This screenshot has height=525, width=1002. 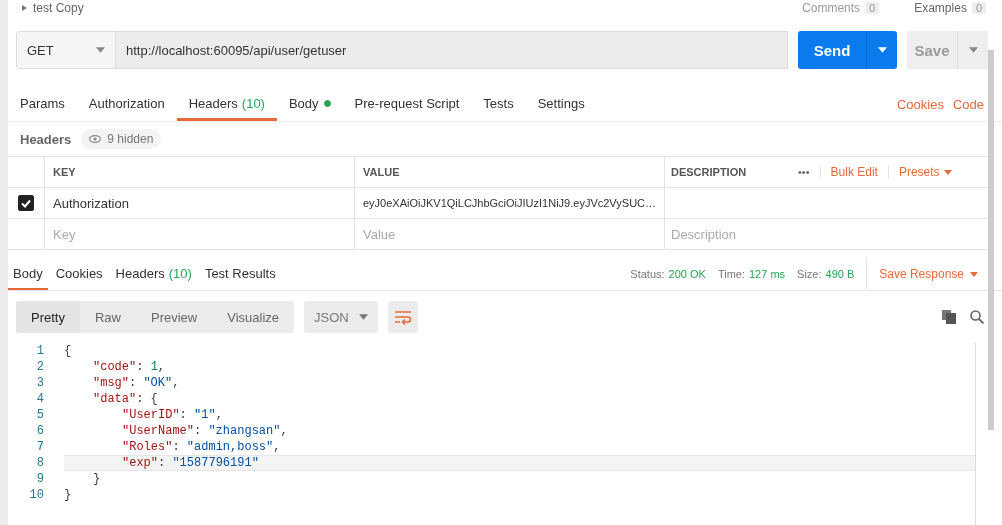 What do you see at coordinates (840, 274) in the screenshot?
I see `meta-value: 490 B` at bounding box center [840, 274].